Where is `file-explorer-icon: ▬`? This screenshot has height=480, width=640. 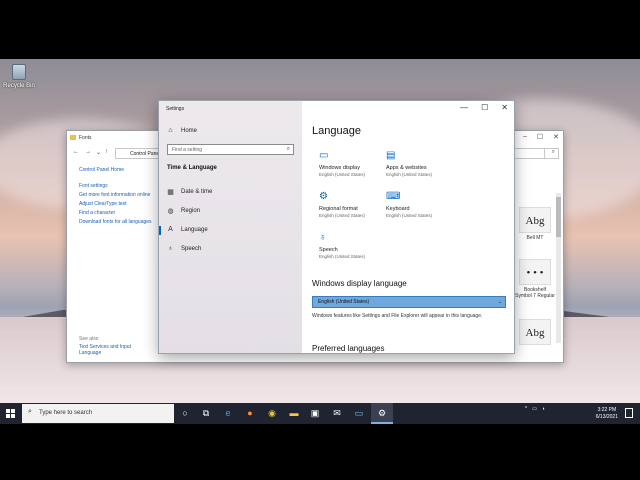
file-explorer-icon: ▬ is located at coordinates (294, 413).